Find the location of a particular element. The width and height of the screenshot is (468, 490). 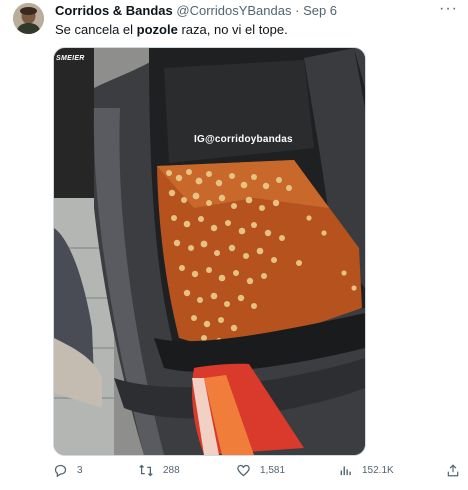

reply-icon is located at coordinates (60, 470).